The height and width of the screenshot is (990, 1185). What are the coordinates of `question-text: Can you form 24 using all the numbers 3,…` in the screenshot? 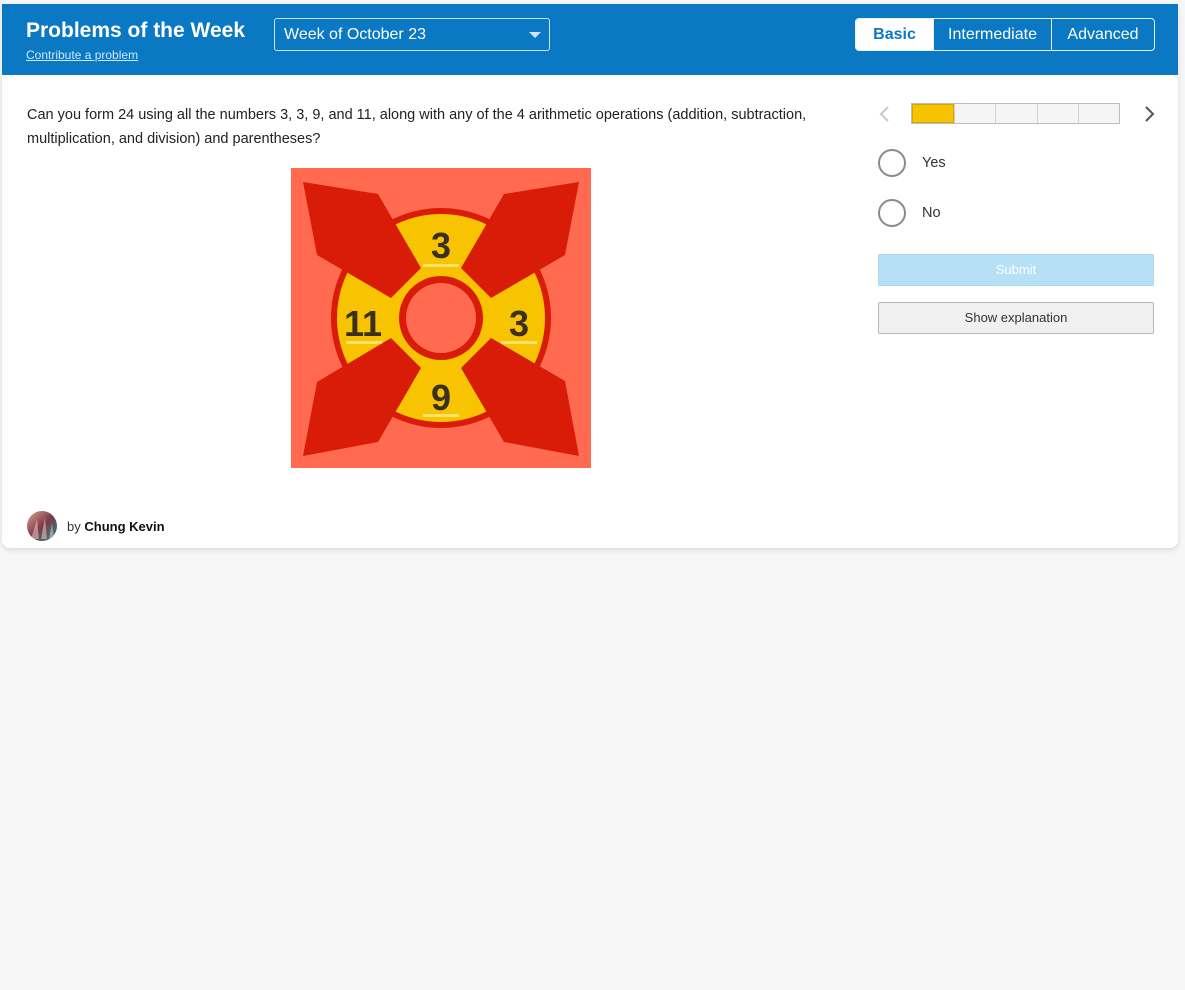 It's located at (417, 127).